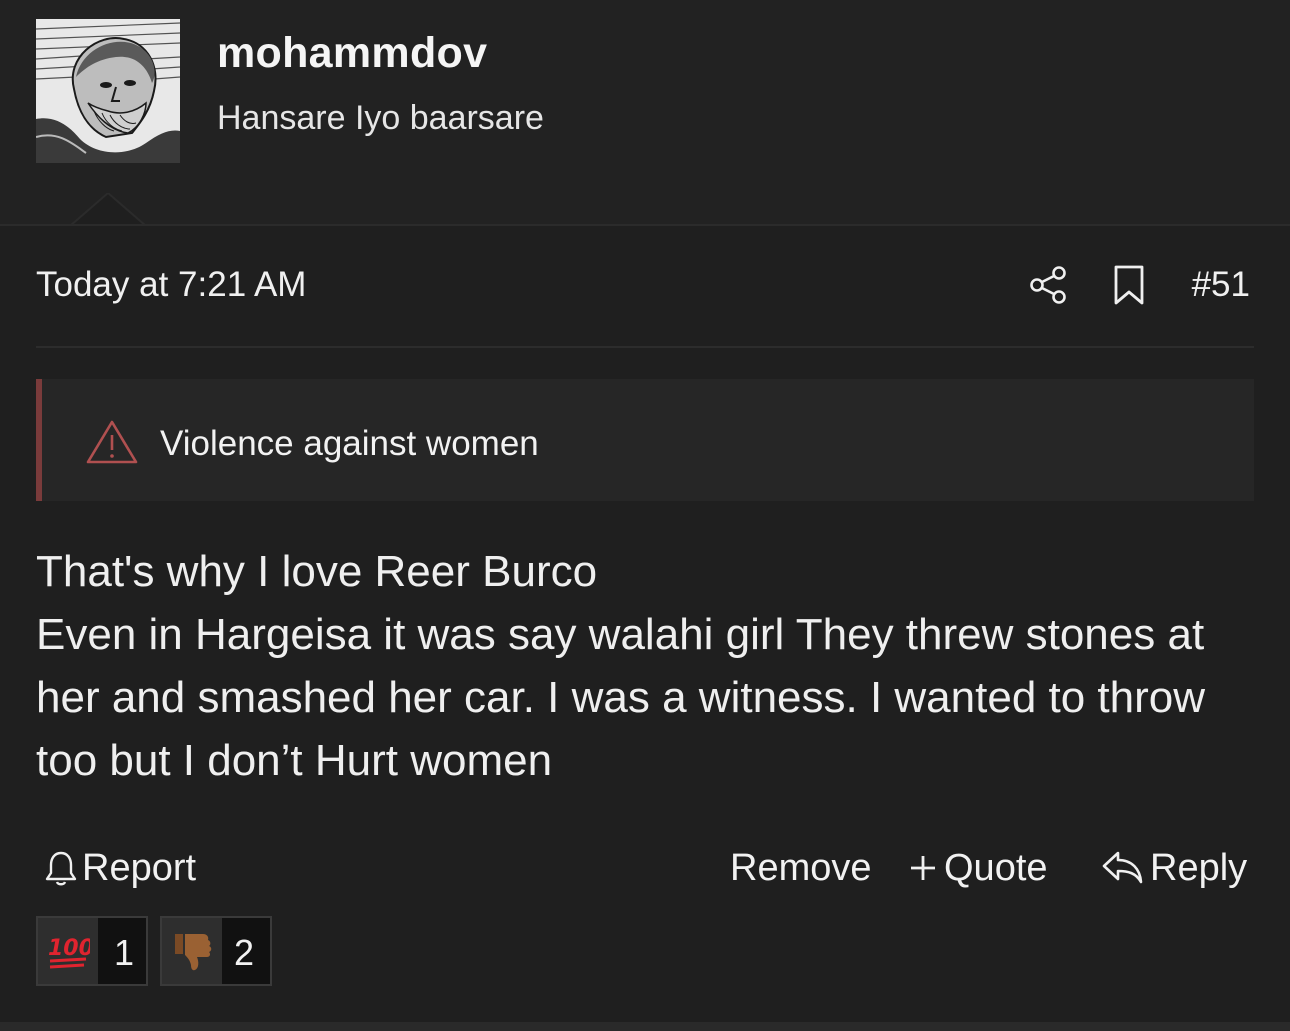 This screenshot has height=1031, width=1290. I want to click on username: mohammdov, so click(352, 53).